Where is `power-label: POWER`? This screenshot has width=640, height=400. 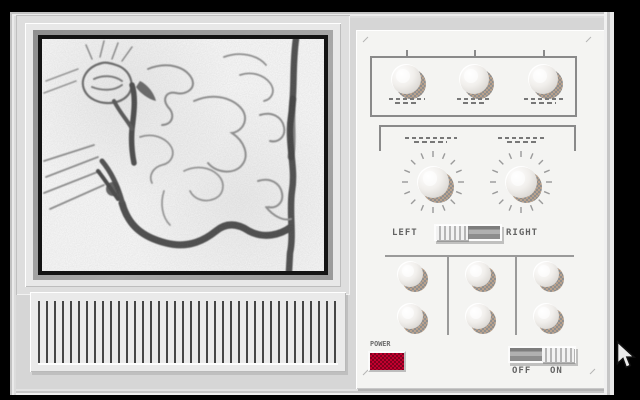
power-label: POWER is located at coordinates (380, 344).